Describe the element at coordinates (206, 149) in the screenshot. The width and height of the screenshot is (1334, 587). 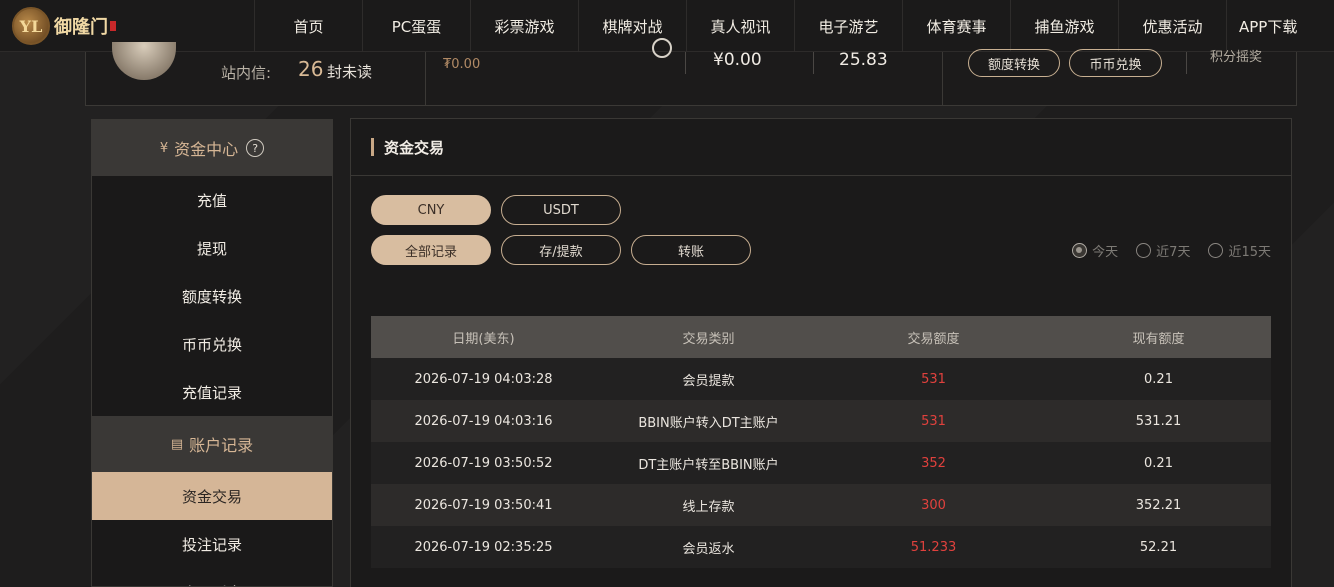
I see `fund-center-label: 资金中心` at that location.